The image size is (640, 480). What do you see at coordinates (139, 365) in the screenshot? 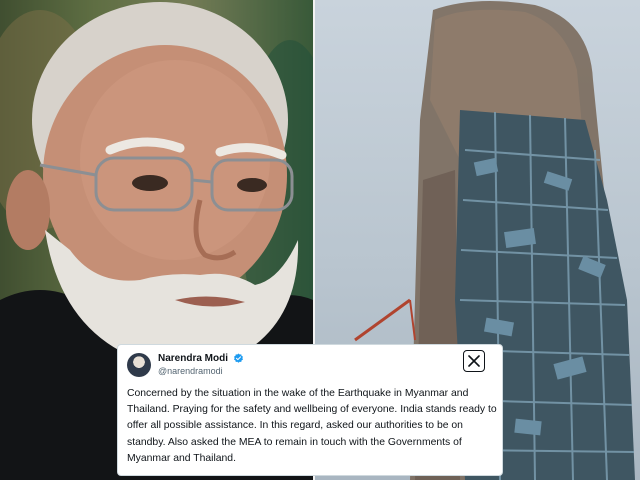
I see `avatar` at bounding box center [139, 365].